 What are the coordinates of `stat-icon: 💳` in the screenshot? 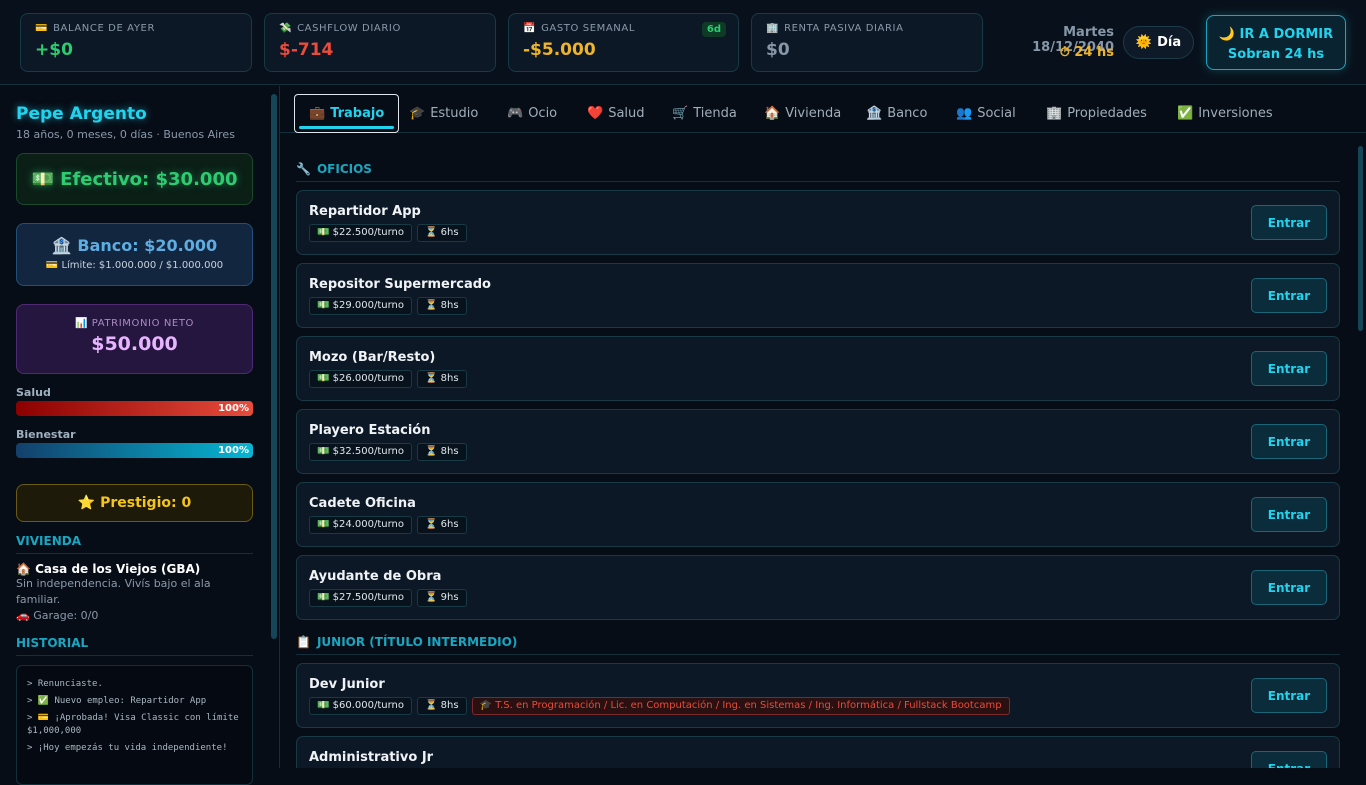 It's located at (42, 28).